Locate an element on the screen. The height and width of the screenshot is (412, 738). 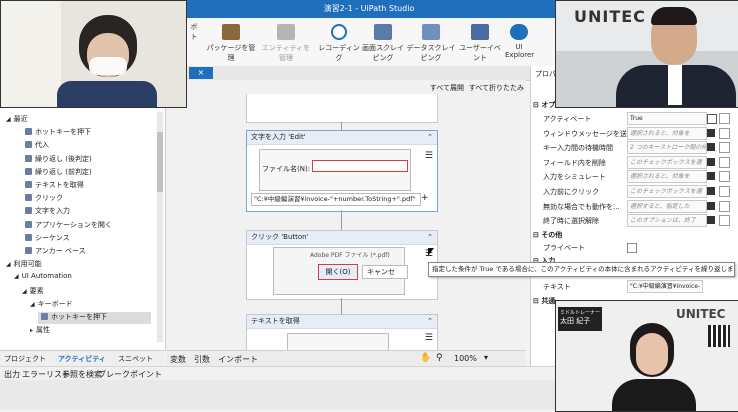
collapse-all-link: すべて折りたたみ is located at coordinates (496, 88).